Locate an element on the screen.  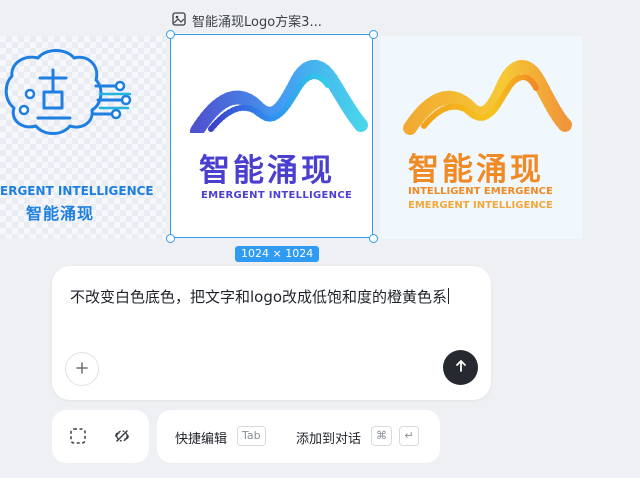
add-attachment-button is located at coordinates (82, 369).